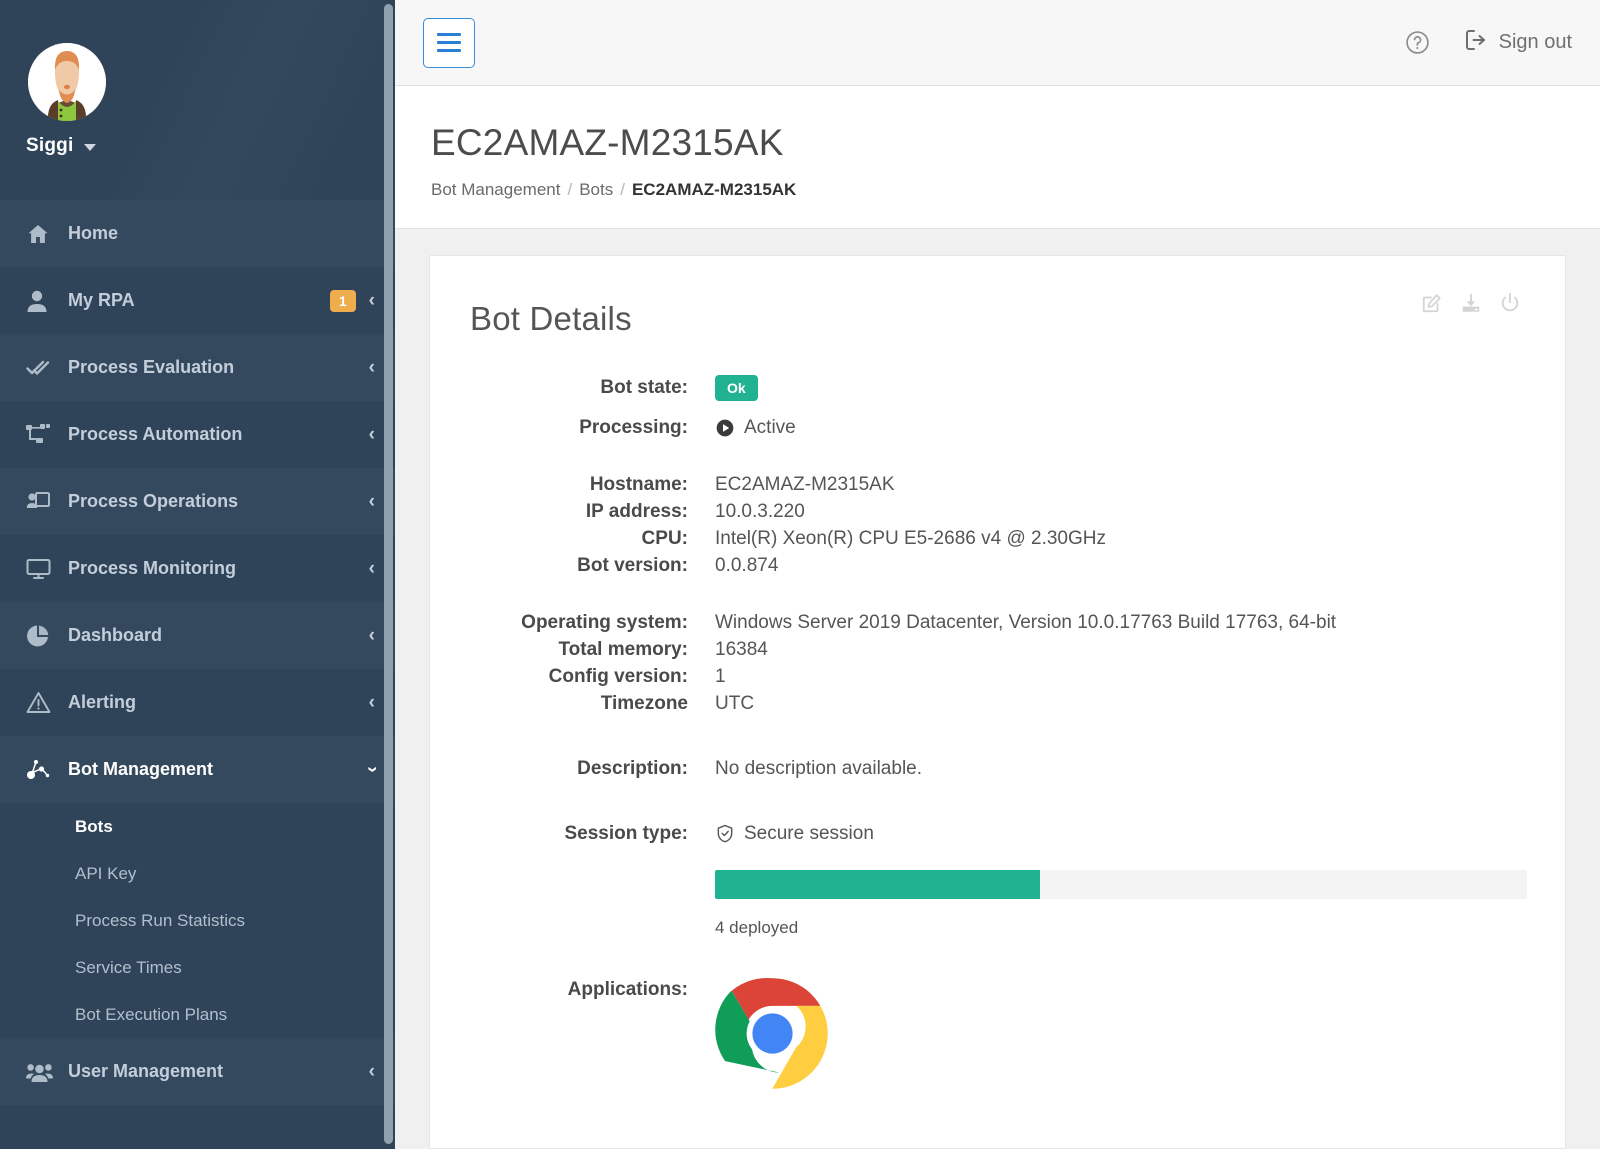  Describe the element at coordinates (993, 387) in the screenshot. I see `bot-state-row: Bot state: Ok` at that location.